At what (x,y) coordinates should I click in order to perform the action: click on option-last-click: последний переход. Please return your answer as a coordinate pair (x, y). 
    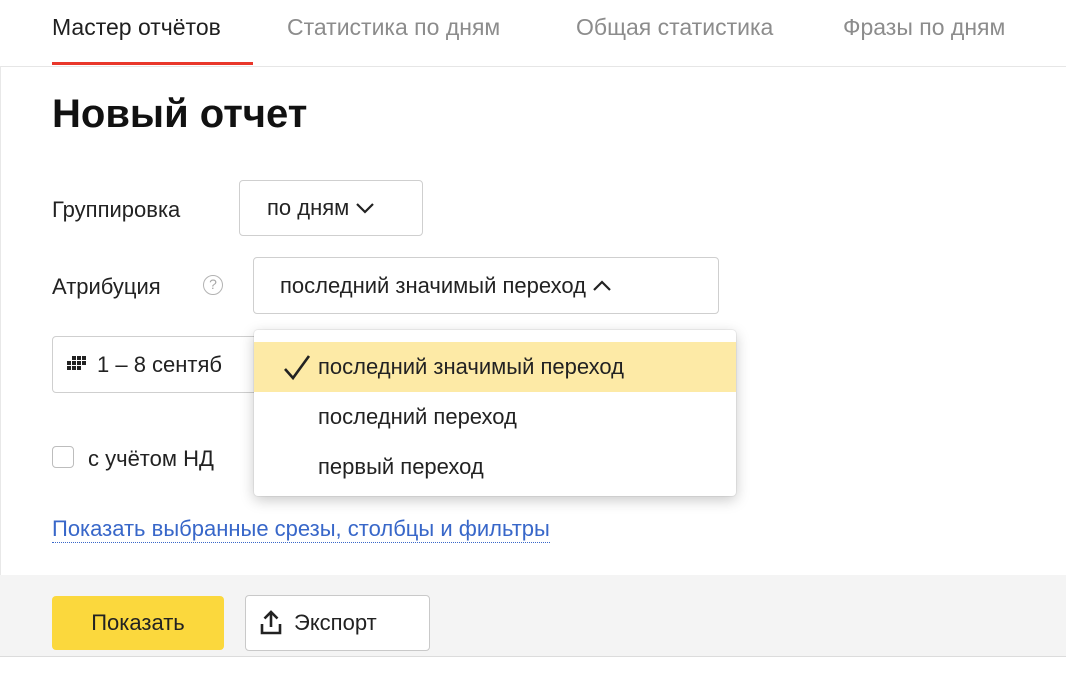
    Looking at the image, I should click on (495, 417).